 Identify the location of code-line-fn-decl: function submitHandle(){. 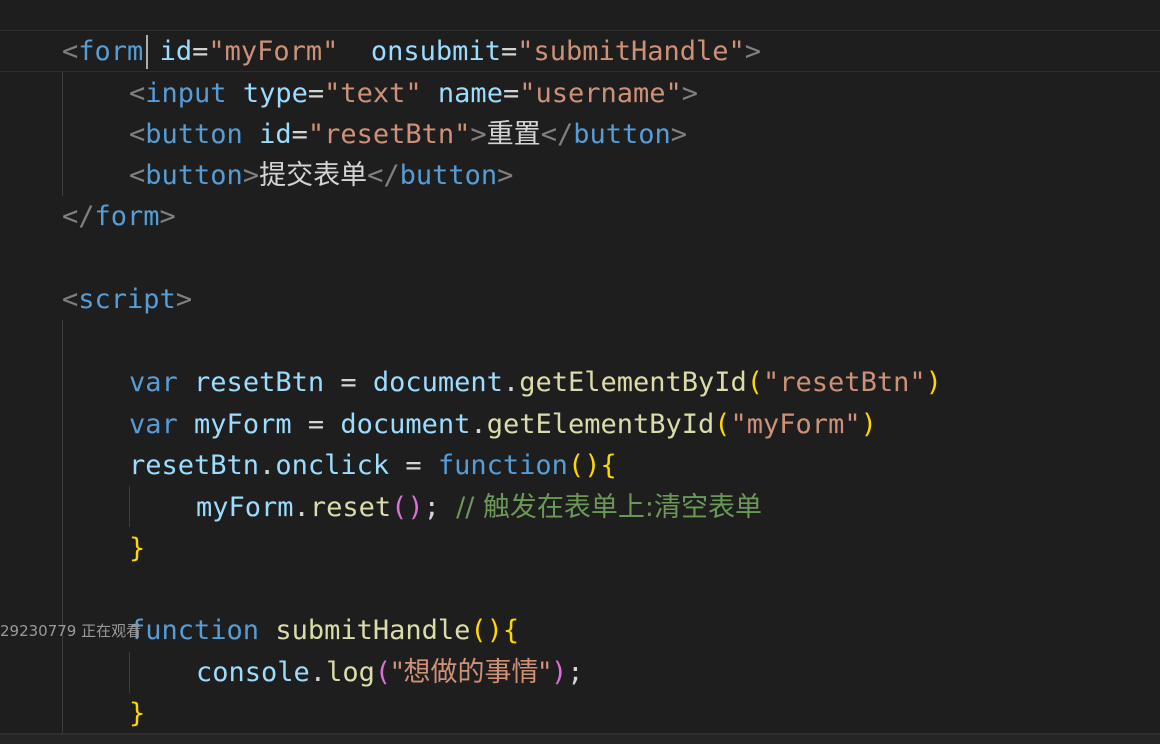
(324, 630).